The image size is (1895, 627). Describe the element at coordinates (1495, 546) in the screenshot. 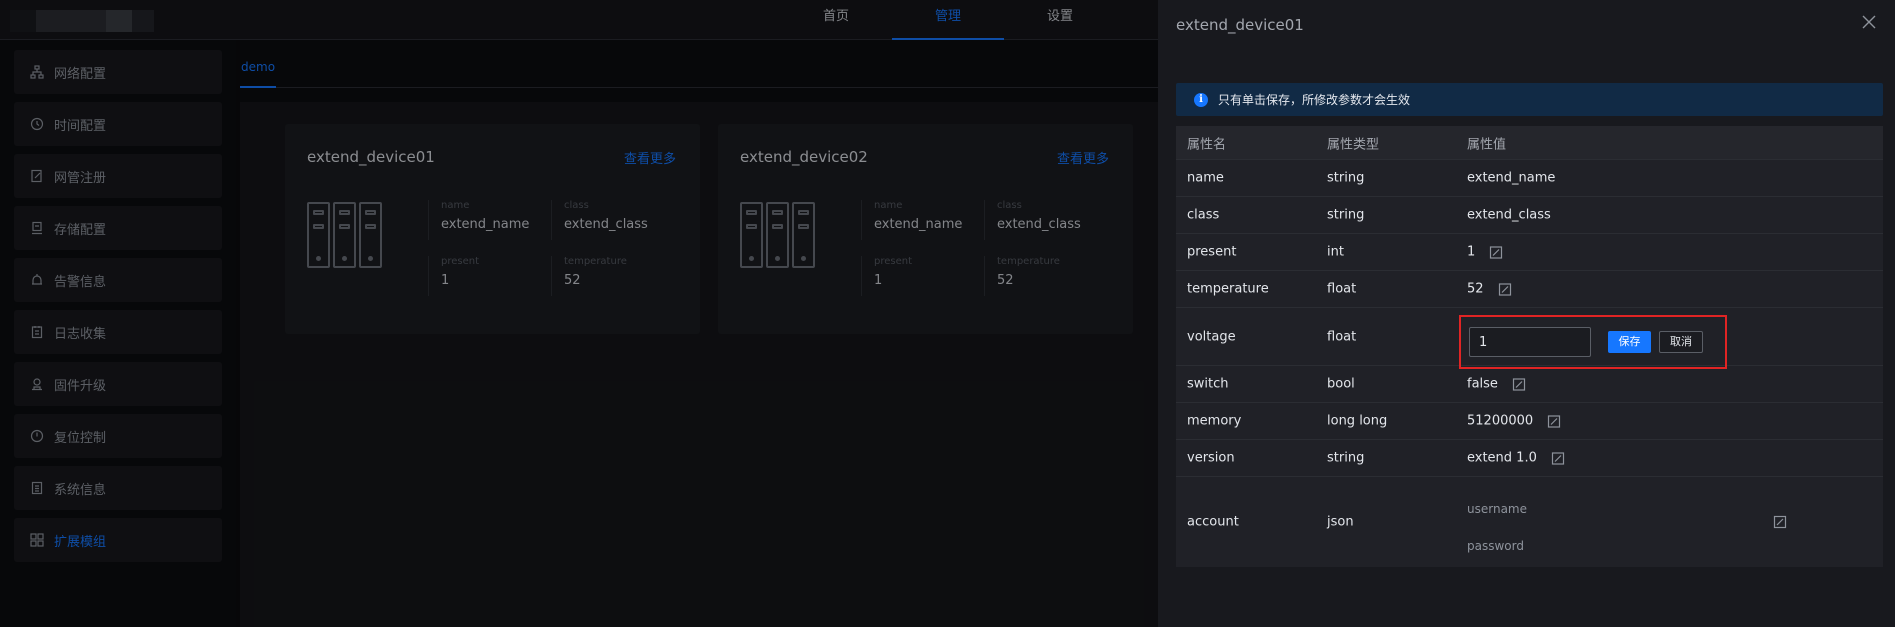

I see `password-placeholder: password` at that location.